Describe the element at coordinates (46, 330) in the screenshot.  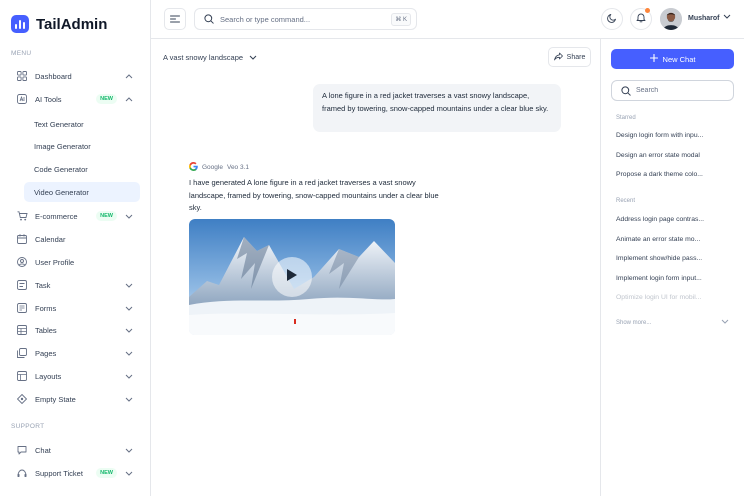
I see `sidebar-item-label: Tables` at that location.